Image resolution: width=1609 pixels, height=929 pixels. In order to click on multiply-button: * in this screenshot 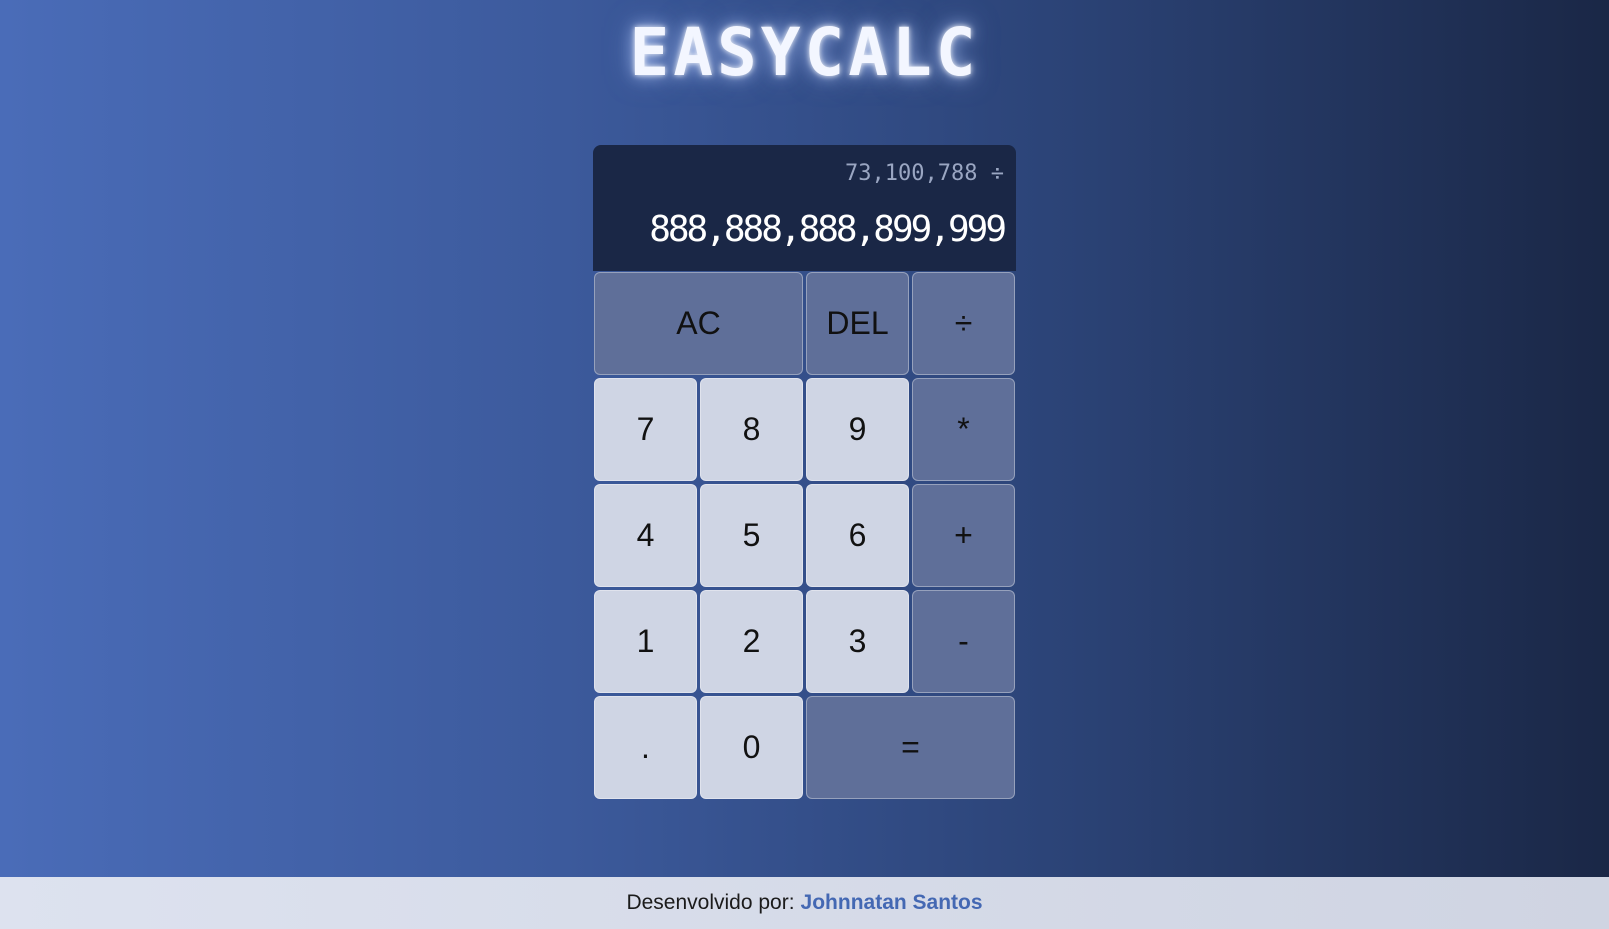, I will do `click(963, 429)`.